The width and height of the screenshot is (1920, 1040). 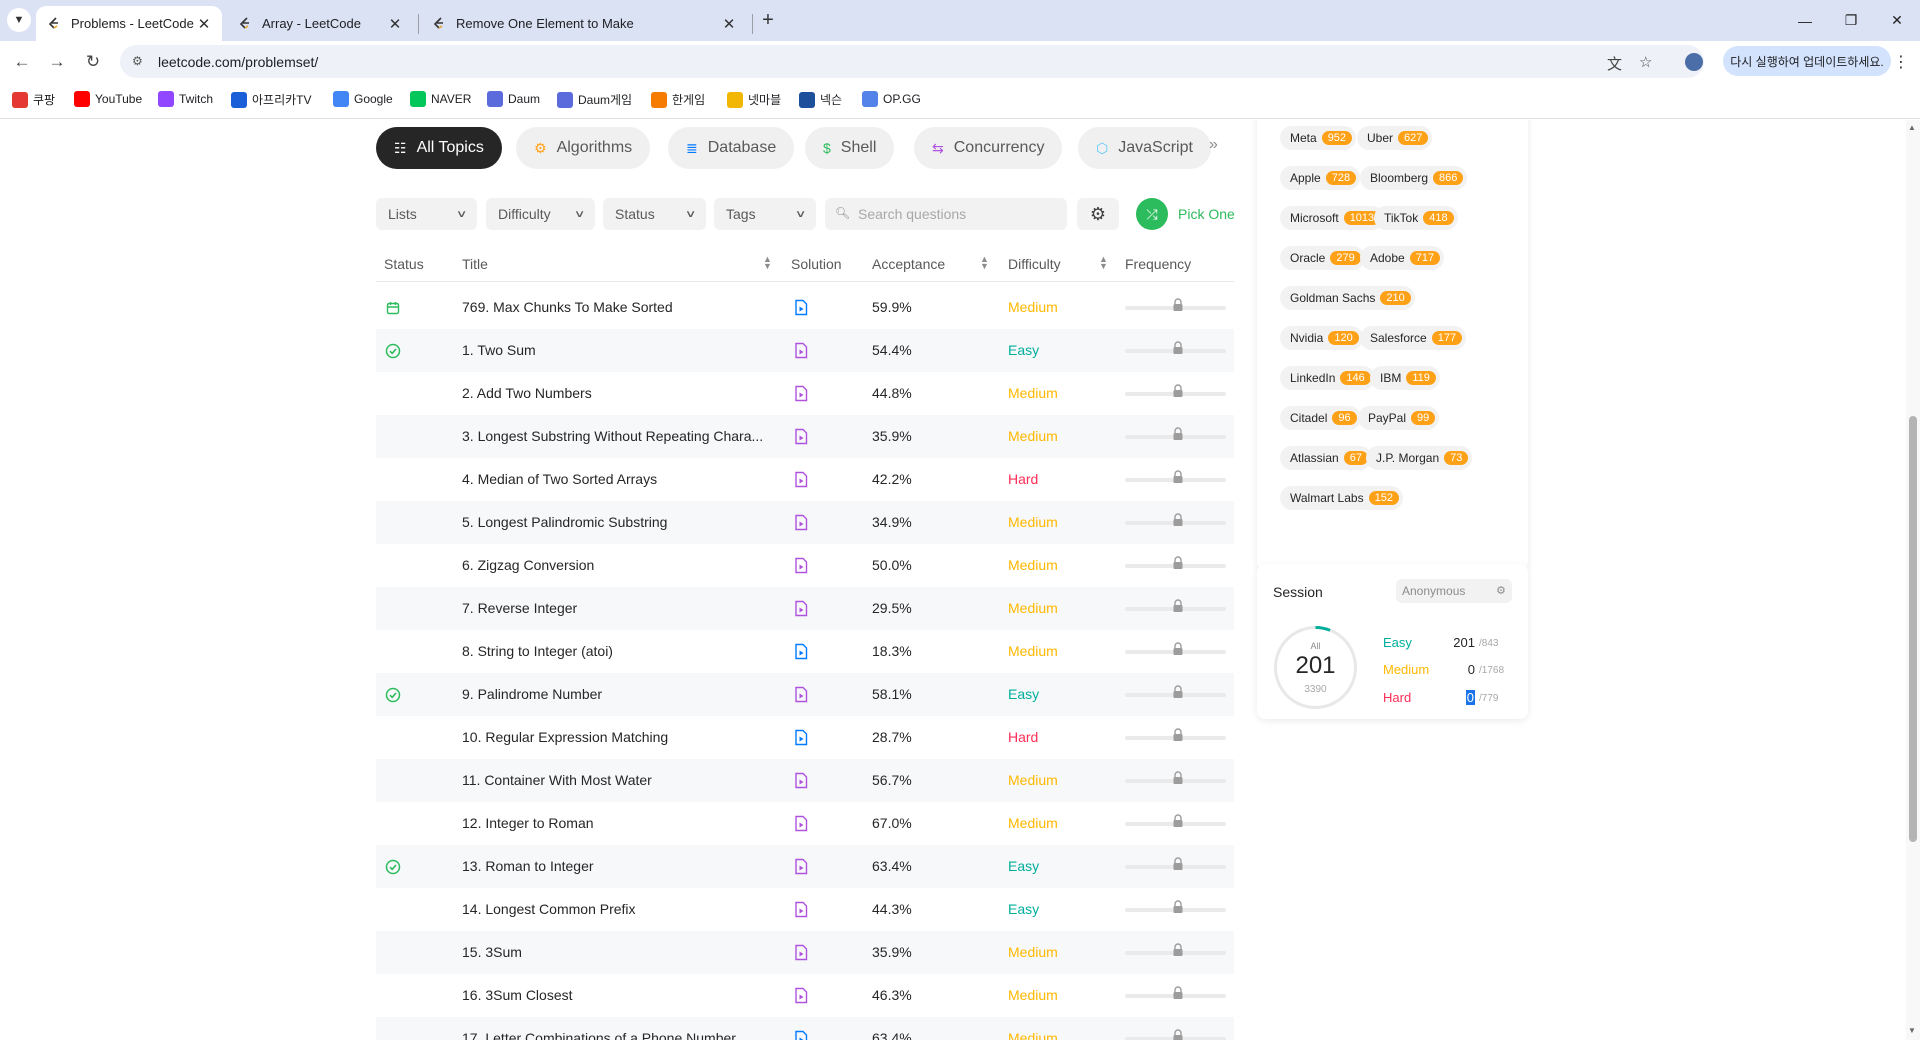 I want to click on table-row: 7. Reverse Integer 29.5% Medium, so click(x=805, y=608).